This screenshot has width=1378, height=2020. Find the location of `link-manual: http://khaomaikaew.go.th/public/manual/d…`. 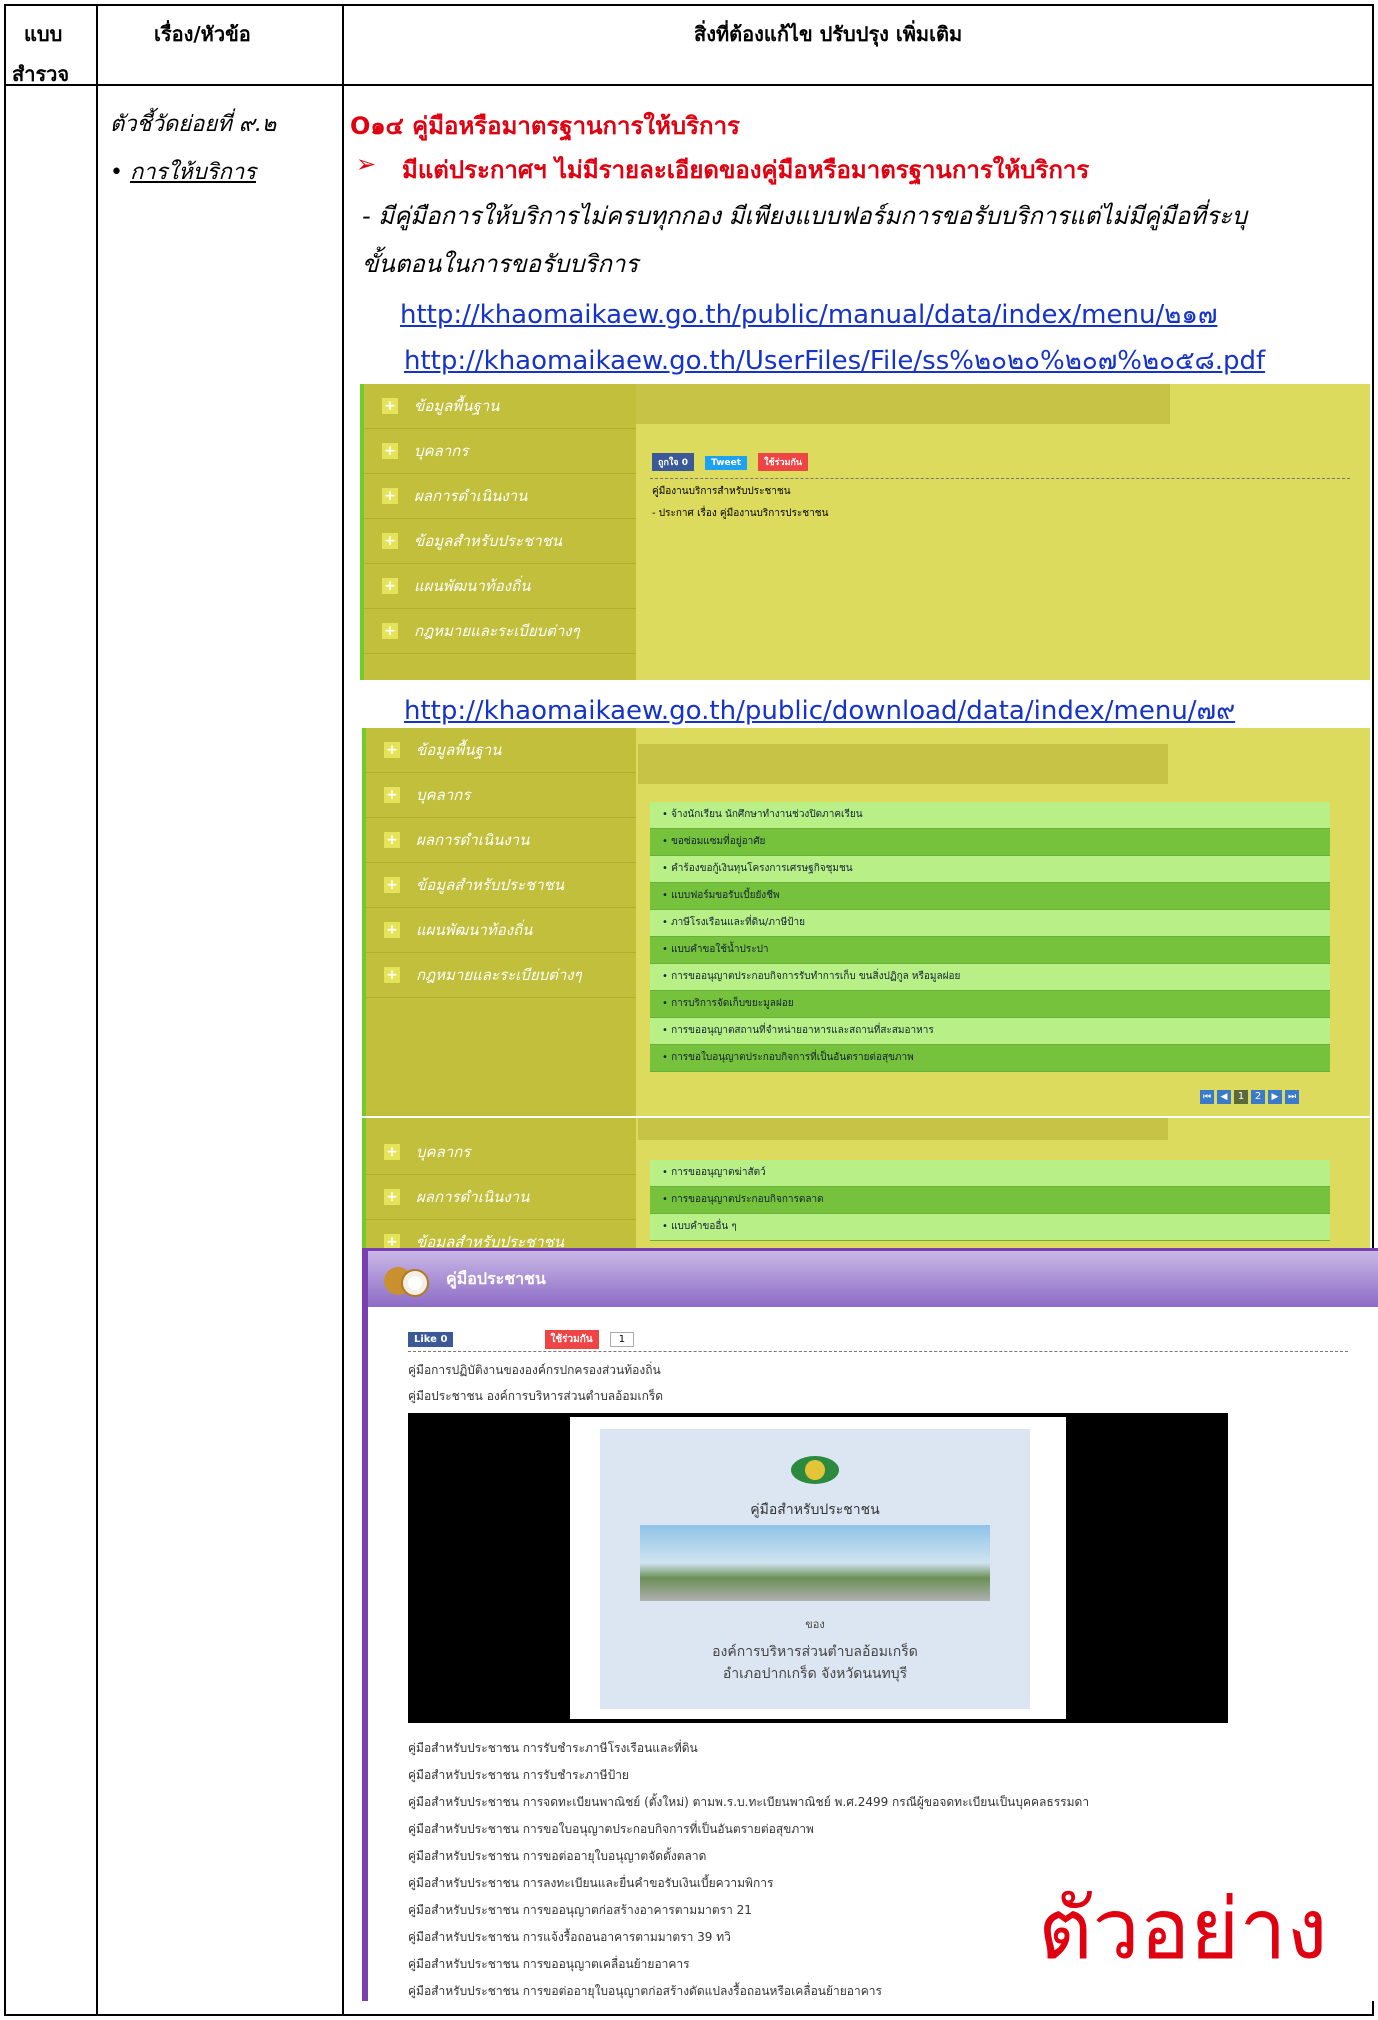

link-manual: http://khaomaikaew.go.th/public/manual/d… is located at coordinates (808, 314).